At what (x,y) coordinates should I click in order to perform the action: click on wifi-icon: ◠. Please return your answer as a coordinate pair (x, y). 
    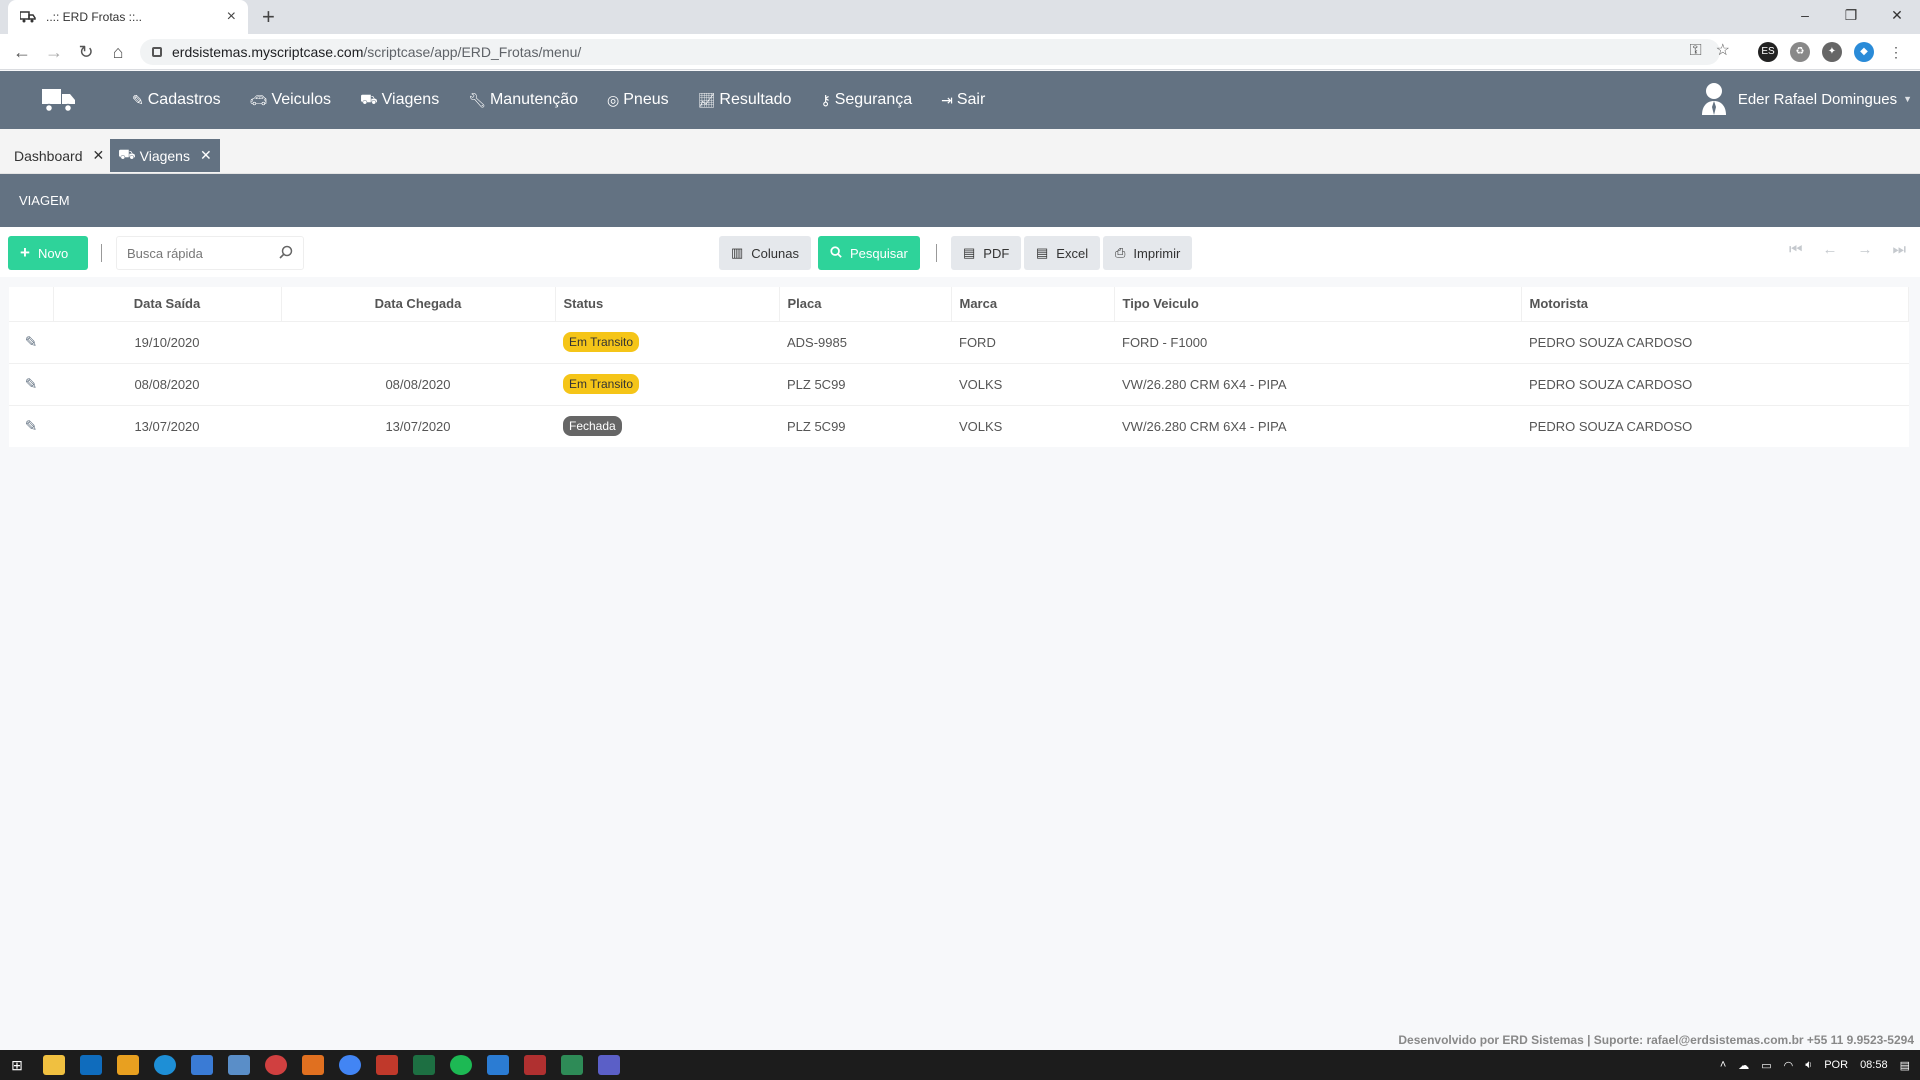
    Looking at the image, I should click on (1789, 1065).